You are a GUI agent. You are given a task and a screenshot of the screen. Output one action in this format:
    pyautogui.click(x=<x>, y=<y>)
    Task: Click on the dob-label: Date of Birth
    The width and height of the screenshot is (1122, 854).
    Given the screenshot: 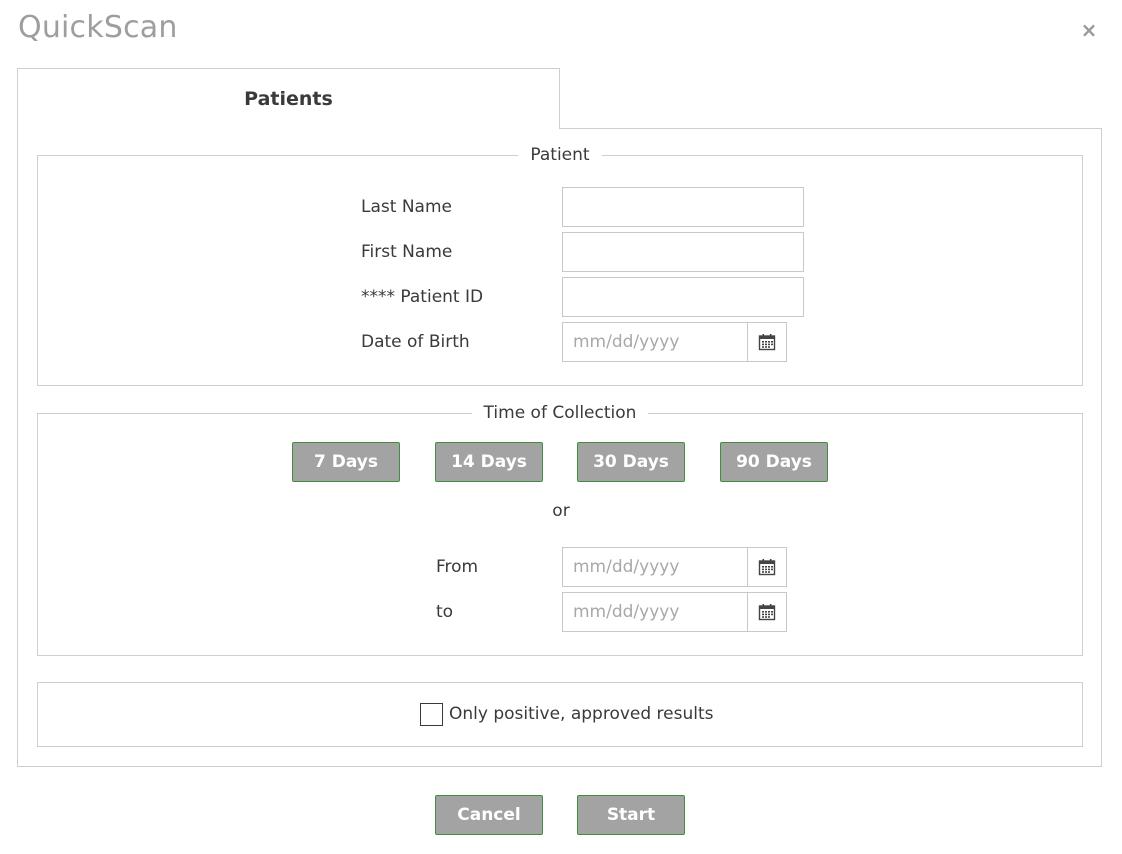 What is the action you would take?
    pyautogui.click(x=415, y=342)
    